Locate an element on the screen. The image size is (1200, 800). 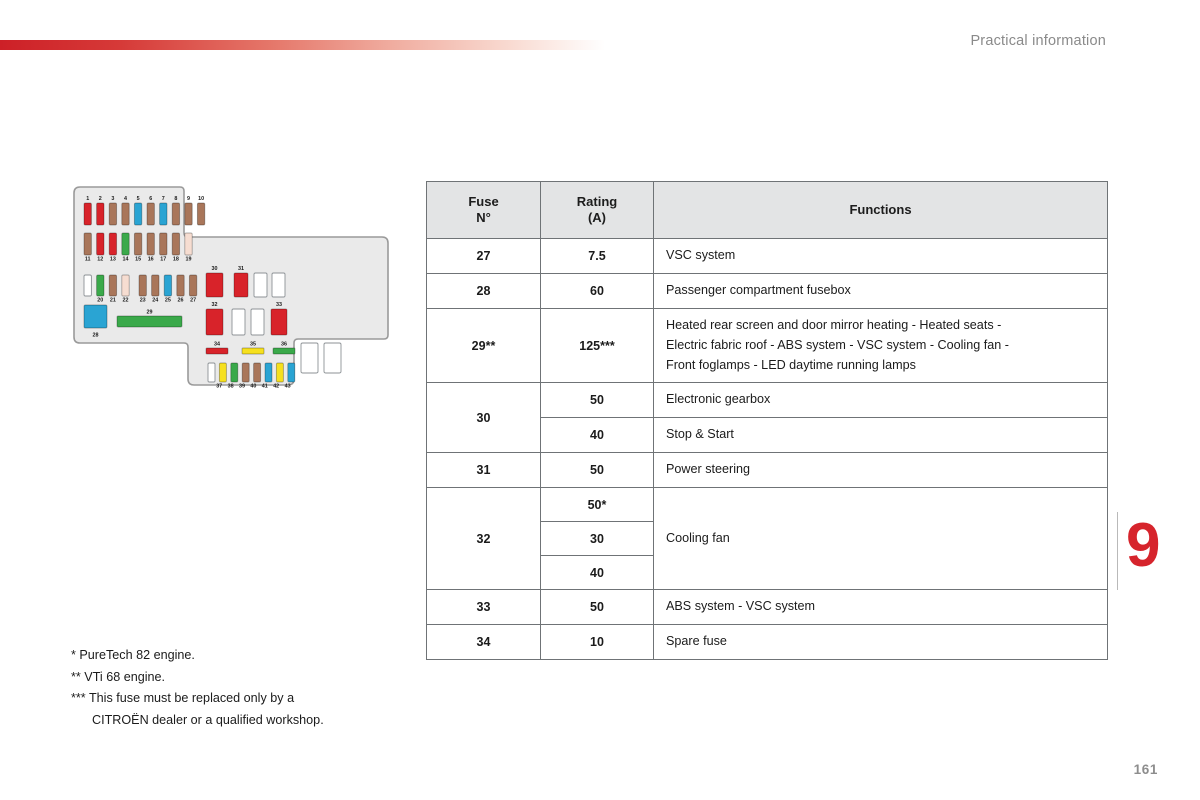
fuse-label-4: 4 is located at coordinates (125, 199).